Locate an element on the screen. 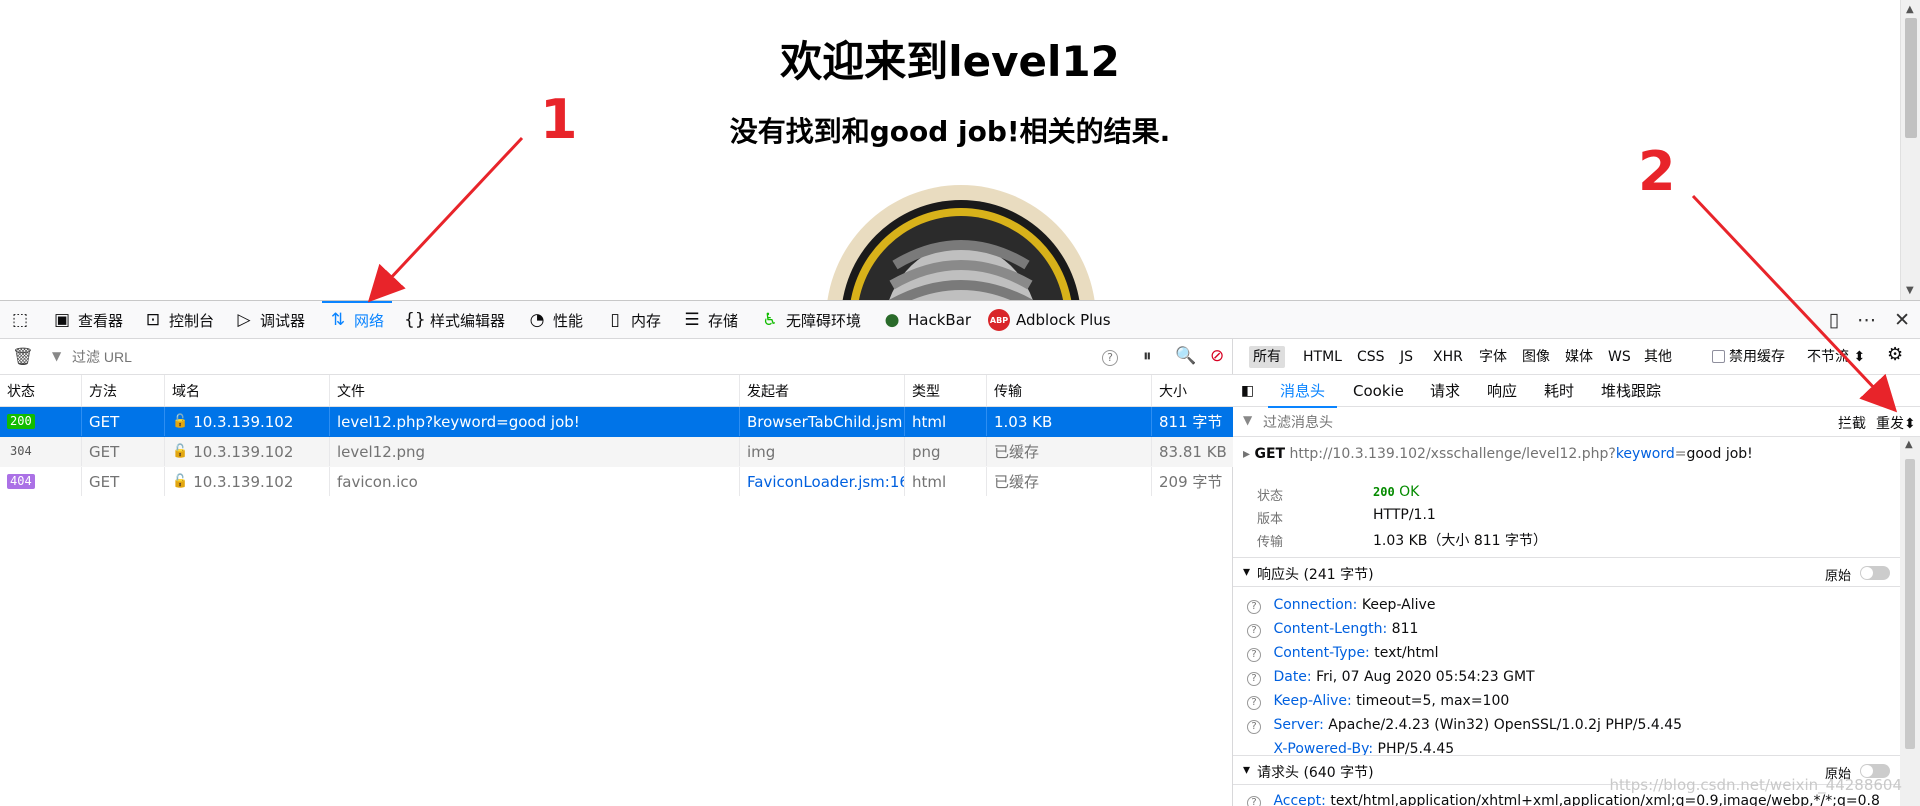 This screenshot has height=806, width=1920. summary-transferred: 1.03 KB（大小 811 字节） is located at coordinates (1460, 541).